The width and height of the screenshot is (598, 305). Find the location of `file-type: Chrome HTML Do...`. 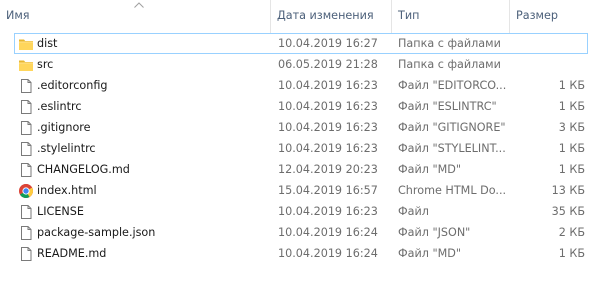

file-type: Chrome HTML Do... is located at coordinates (452, 190).